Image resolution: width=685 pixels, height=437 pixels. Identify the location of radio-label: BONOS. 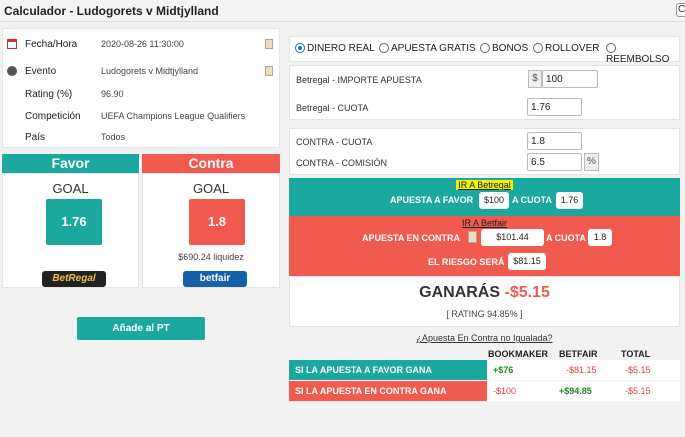
(510, 48).